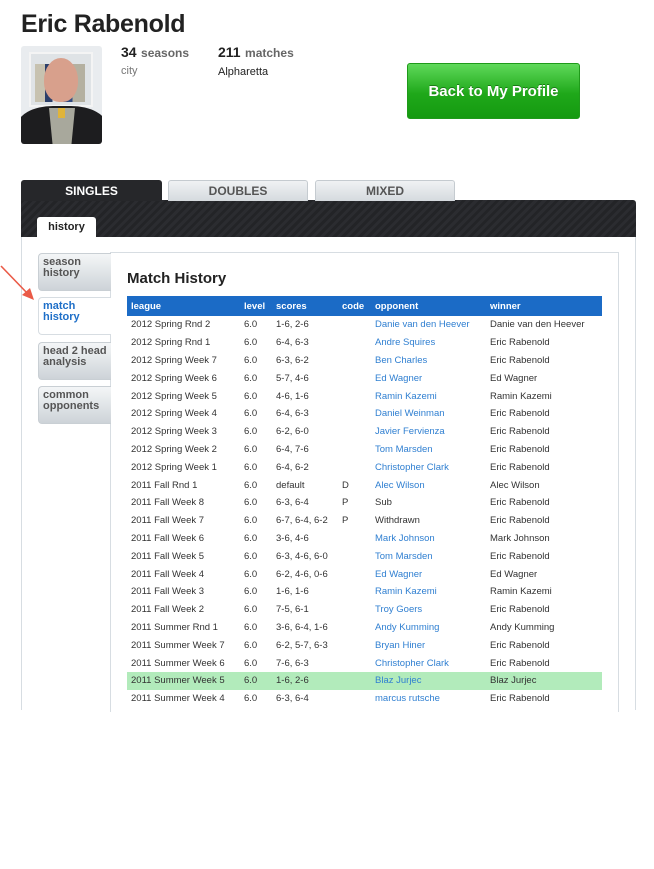  What do you see at coordinates (165, 53) in the screenshot?
I see `seasons-label: seasons` at bounding box center [165, 53].